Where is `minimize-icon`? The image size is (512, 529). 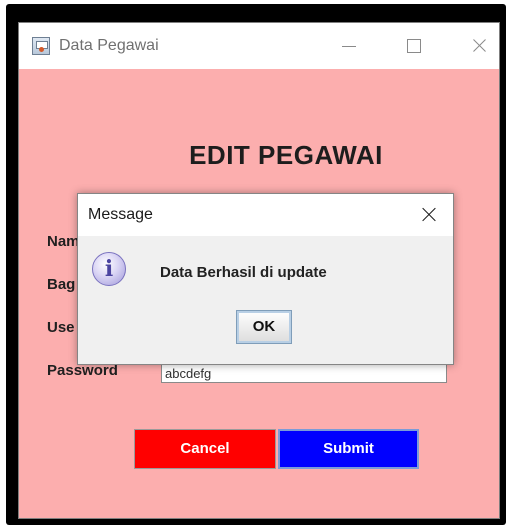
minimize-icon is located at coordinates (350, 46).